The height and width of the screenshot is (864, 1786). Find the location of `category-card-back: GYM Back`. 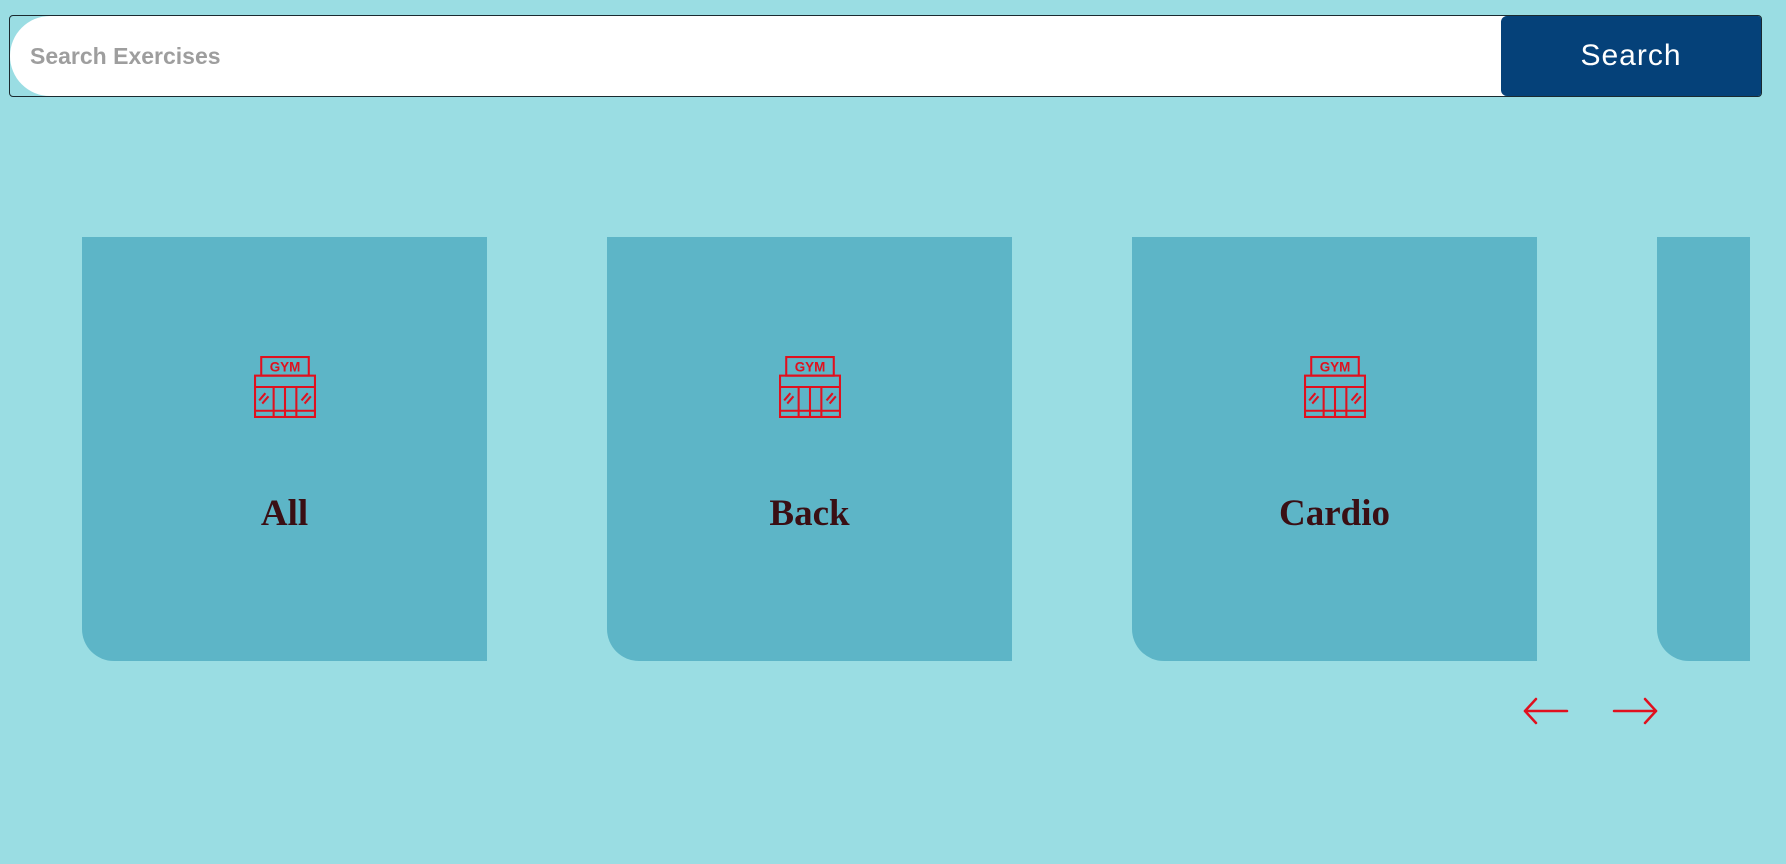

category-card-back: GYM Back is located at coordinates (809, 449).